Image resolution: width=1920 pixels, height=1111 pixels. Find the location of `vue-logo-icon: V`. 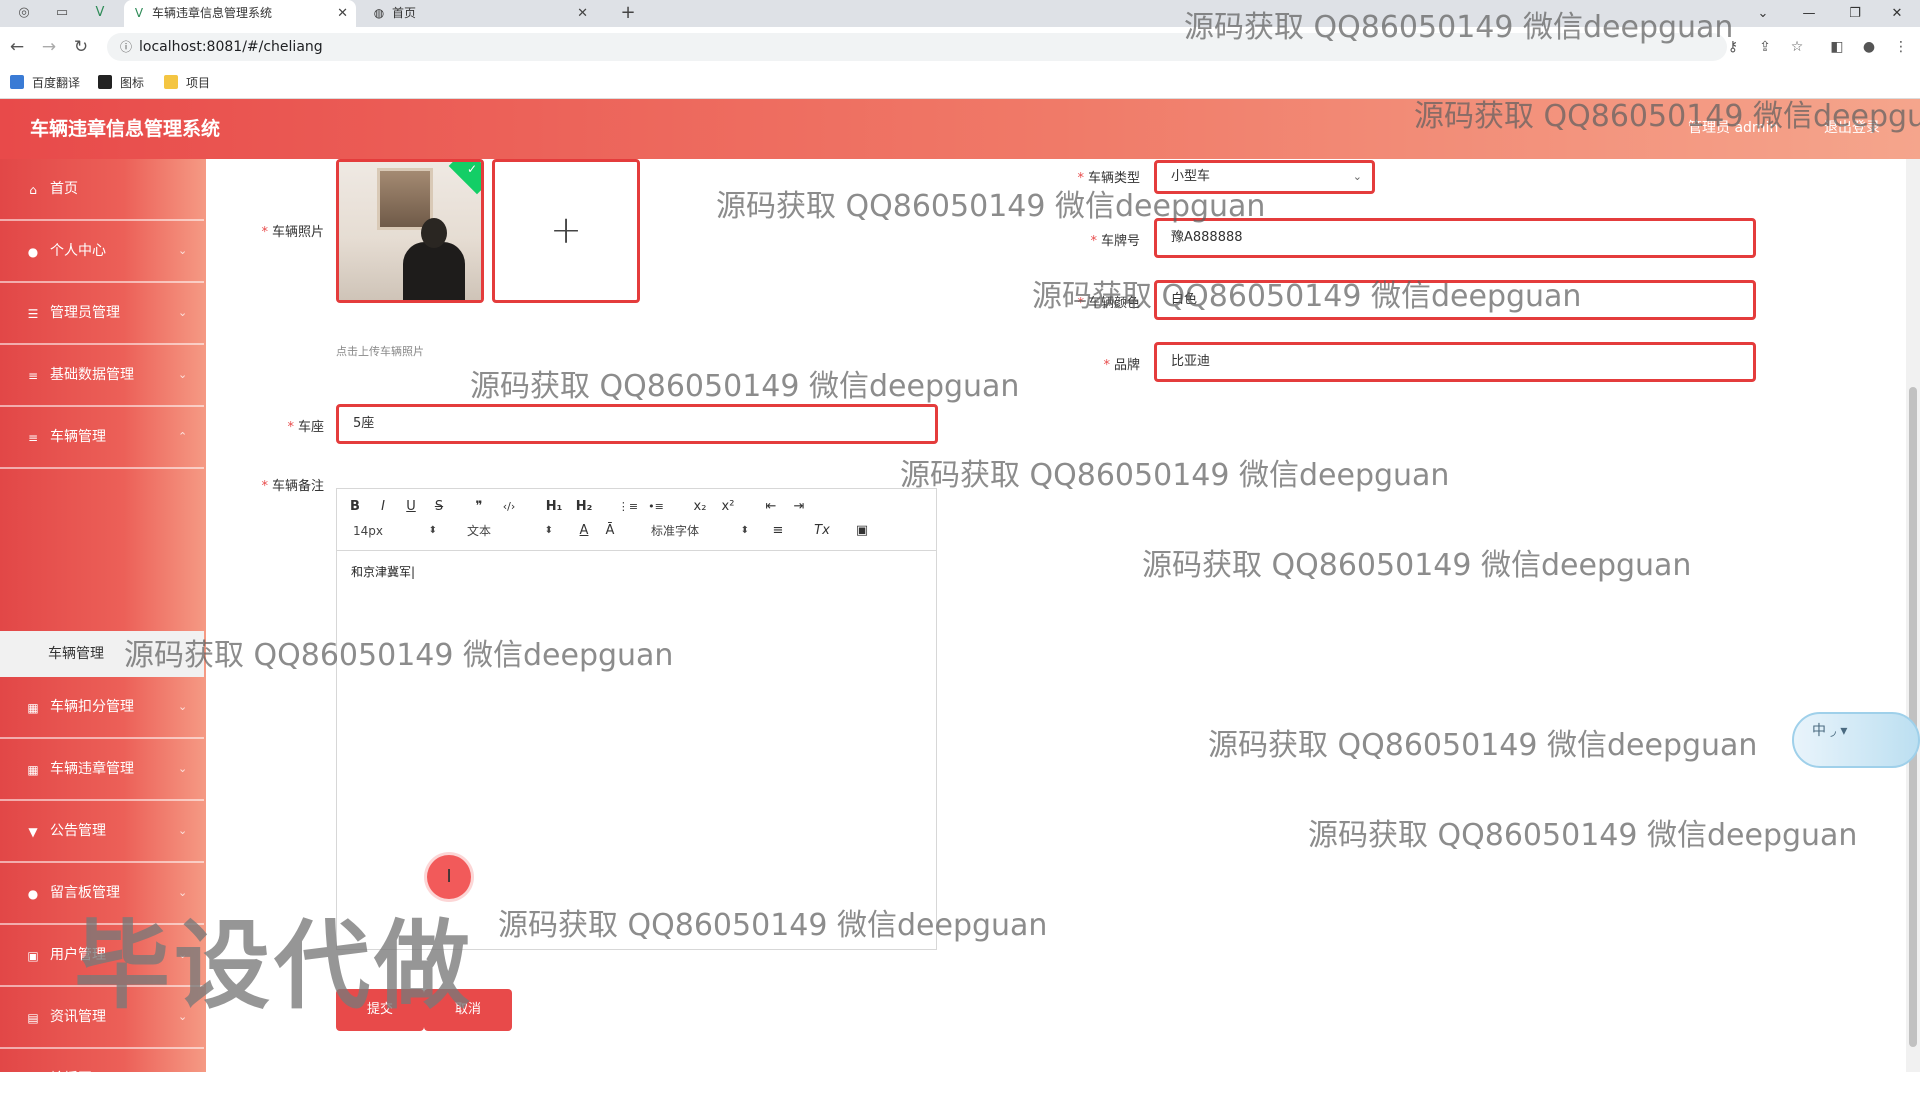

vue-logo-icon: V is located at coordinates (139, 13).